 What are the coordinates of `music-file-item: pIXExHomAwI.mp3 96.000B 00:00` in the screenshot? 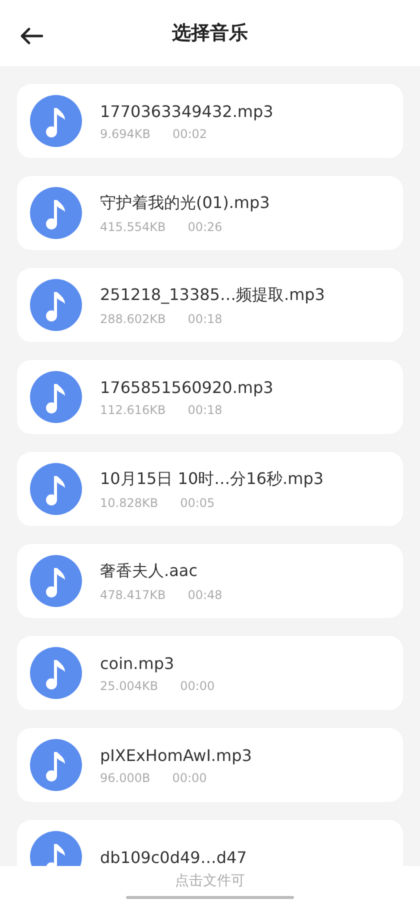 It's located at (210, 765).